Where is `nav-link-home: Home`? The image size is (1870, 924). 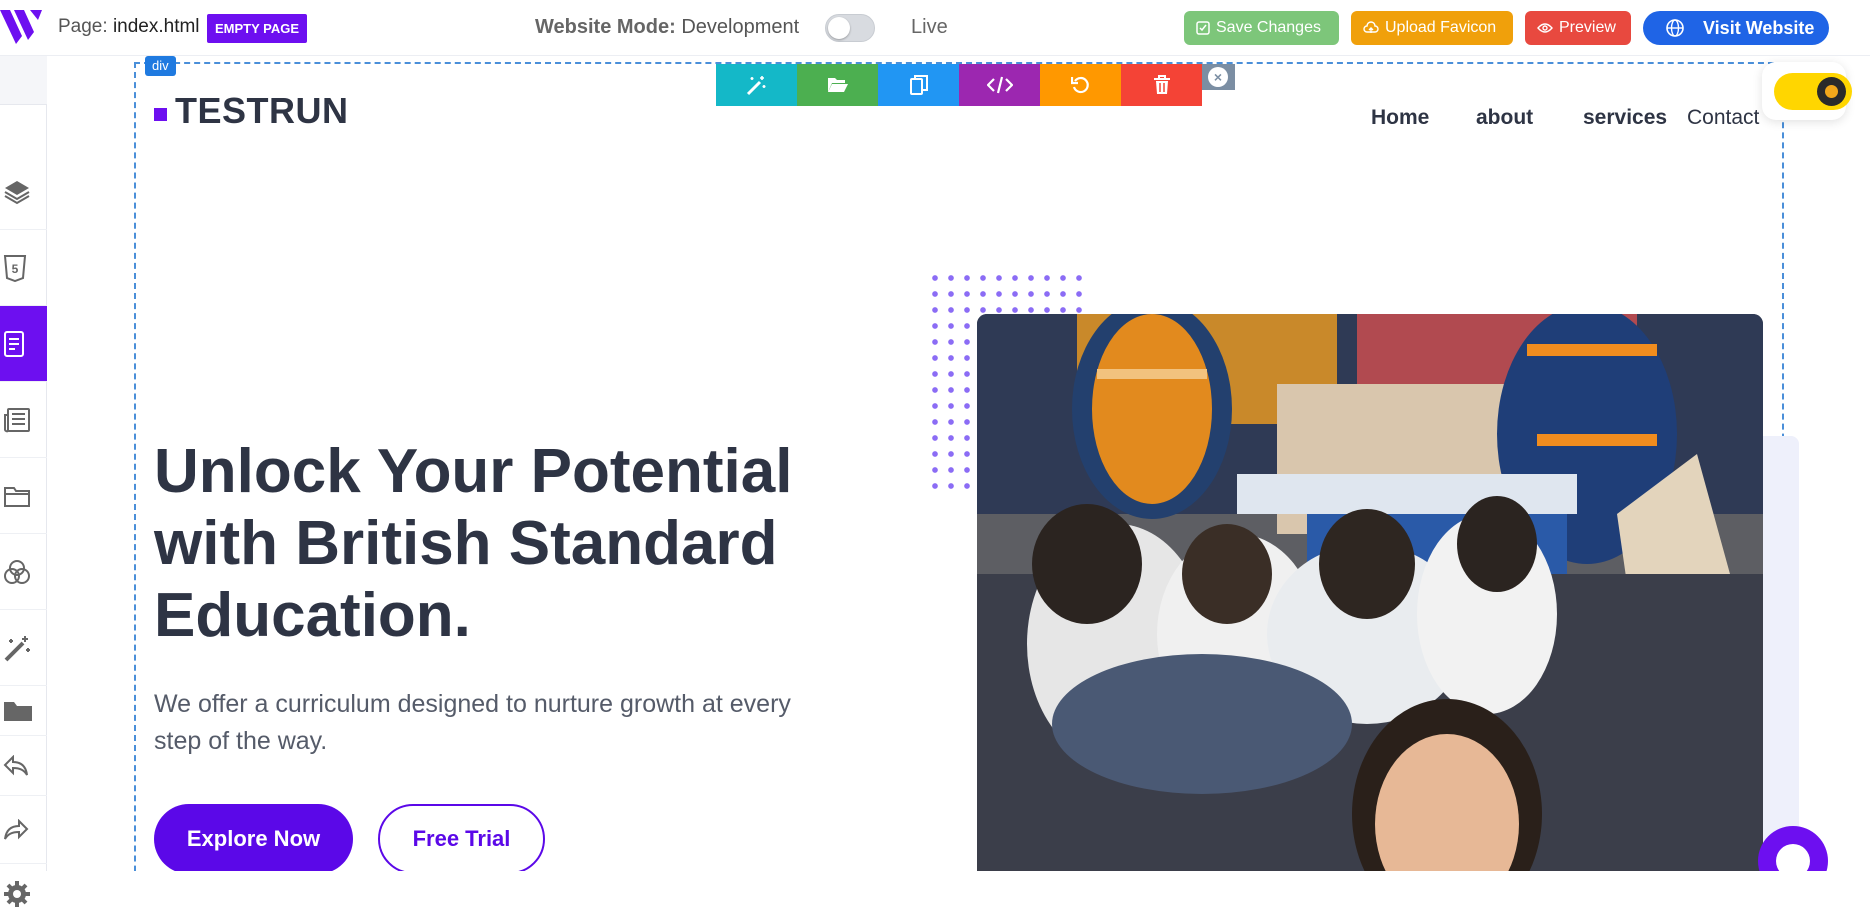 nav-link-home: Home is located at coordinates (1400, 118).